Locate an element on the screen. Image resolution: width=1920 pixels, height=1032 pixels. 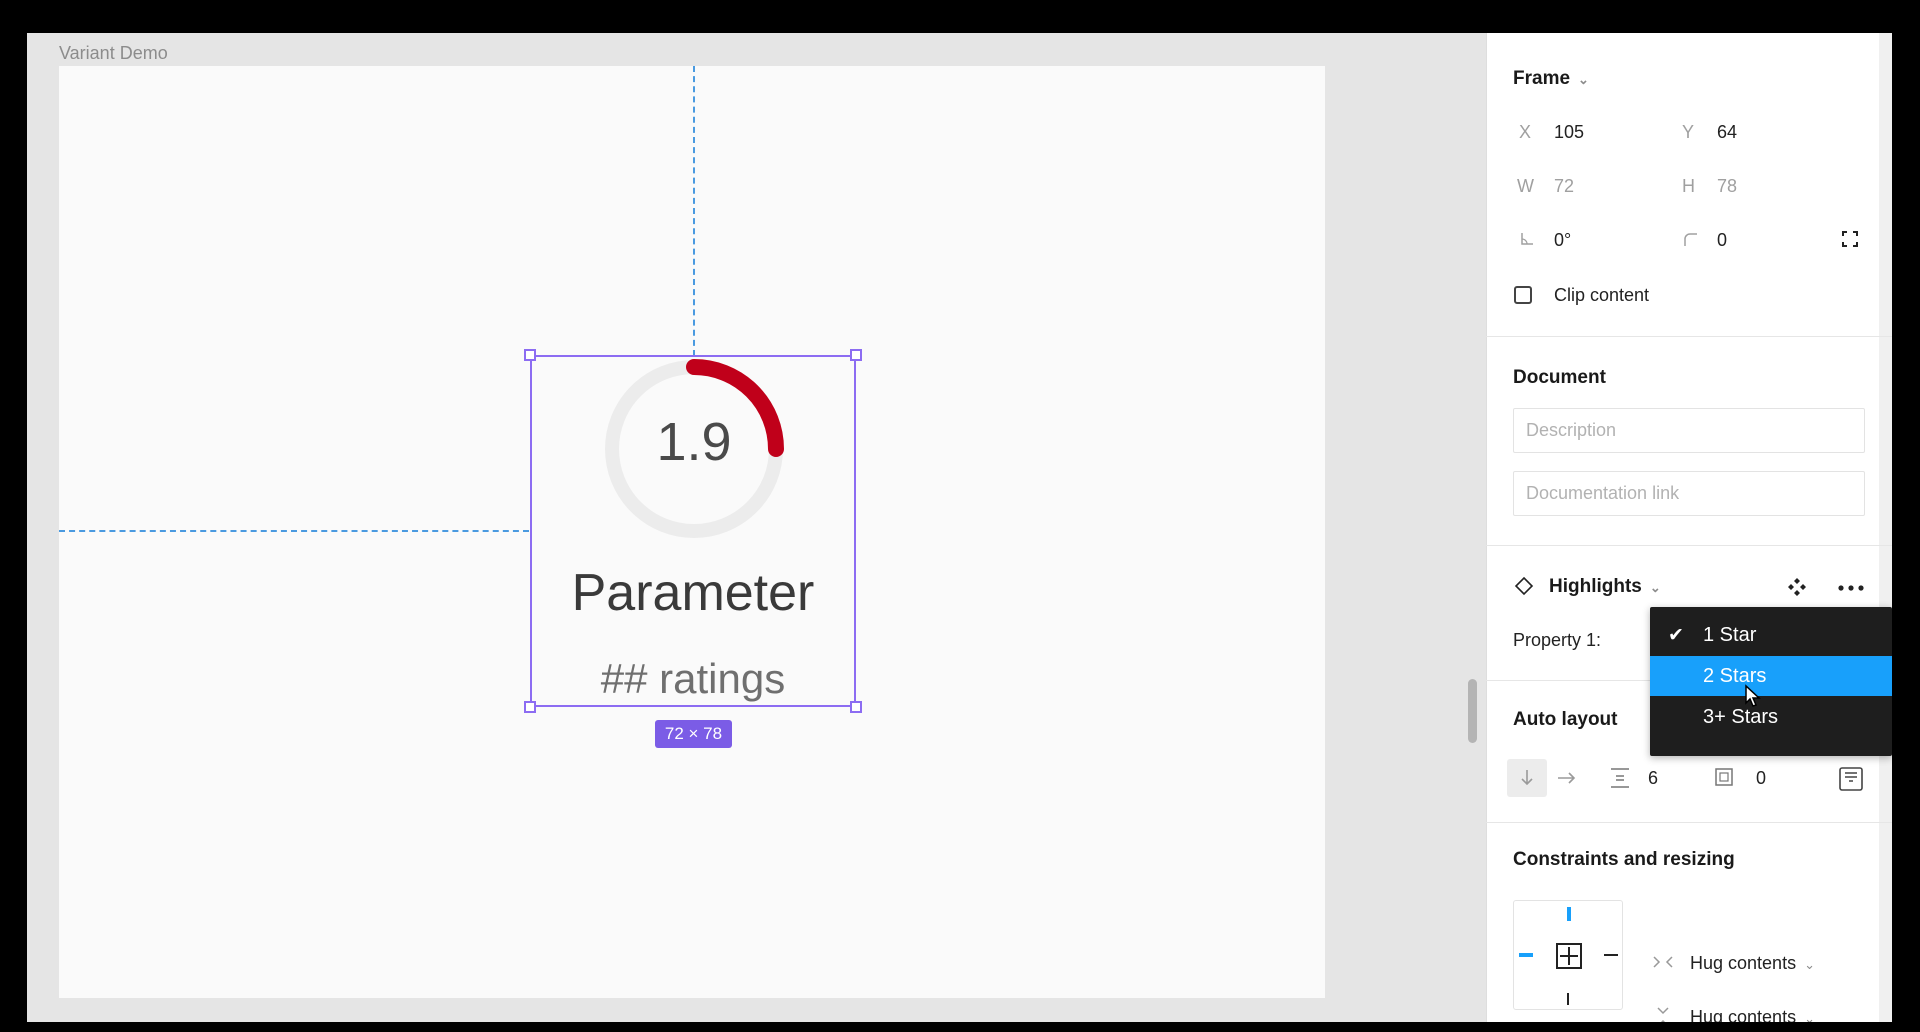
x-input: 105 is located at coordinates (1569, 132).